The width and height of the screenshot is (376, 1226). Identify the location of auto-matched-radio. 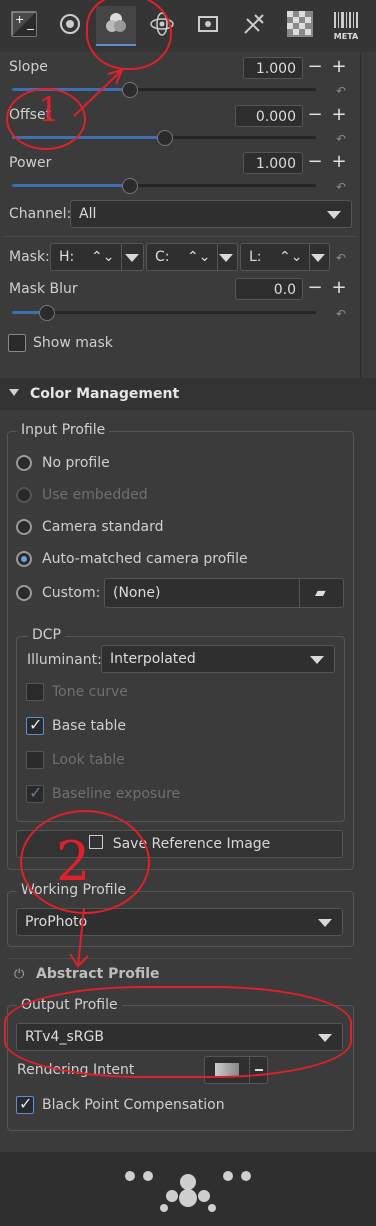
(24, 559).